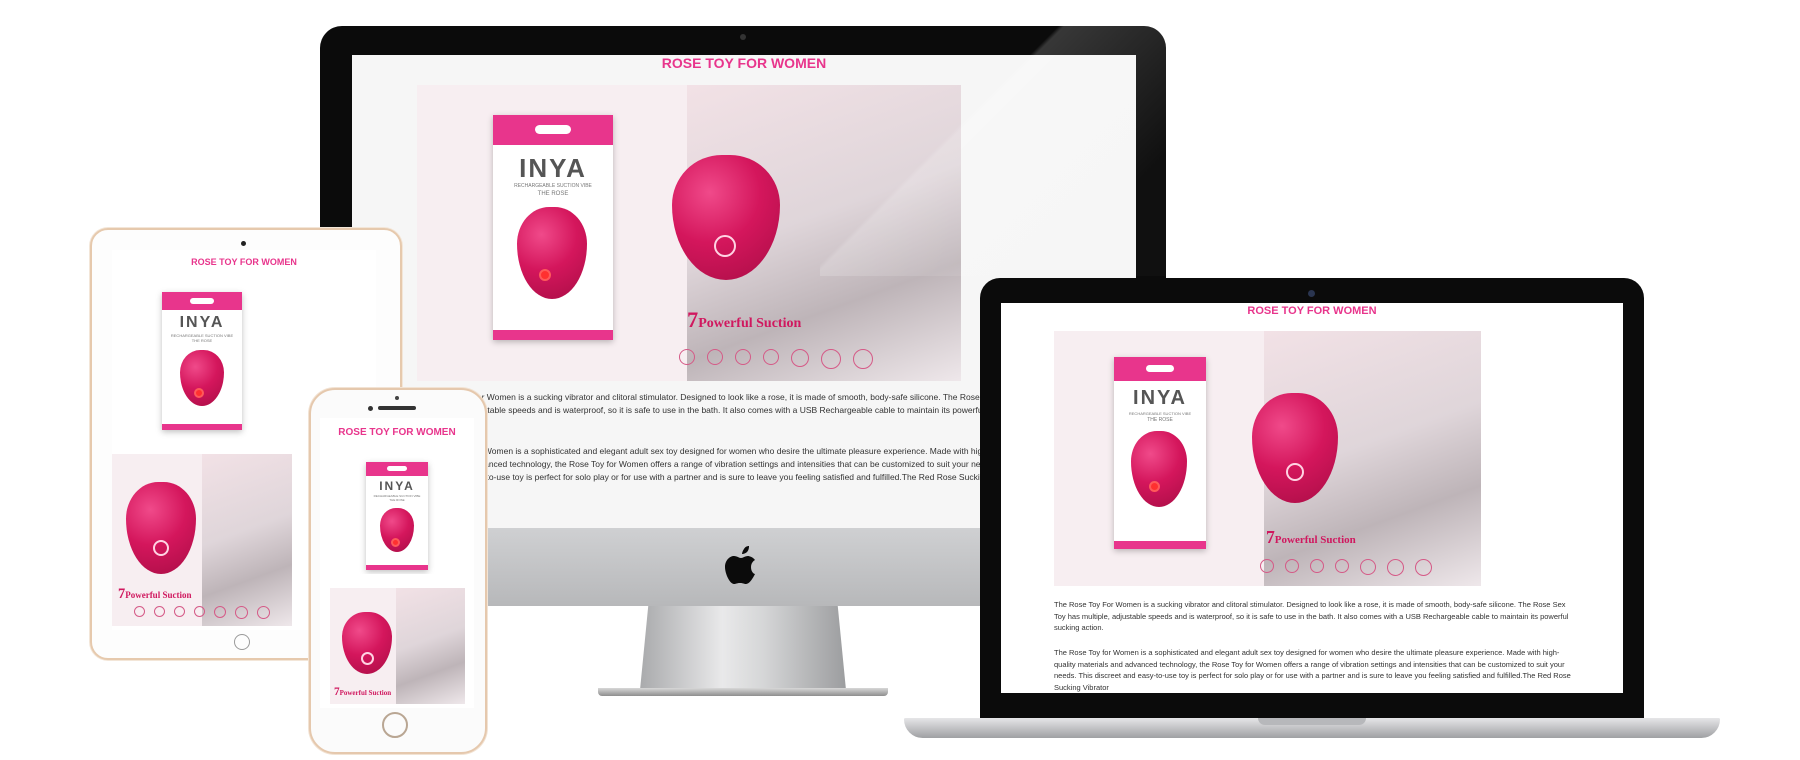  I want to click on imac-camera, so click(743, 37).